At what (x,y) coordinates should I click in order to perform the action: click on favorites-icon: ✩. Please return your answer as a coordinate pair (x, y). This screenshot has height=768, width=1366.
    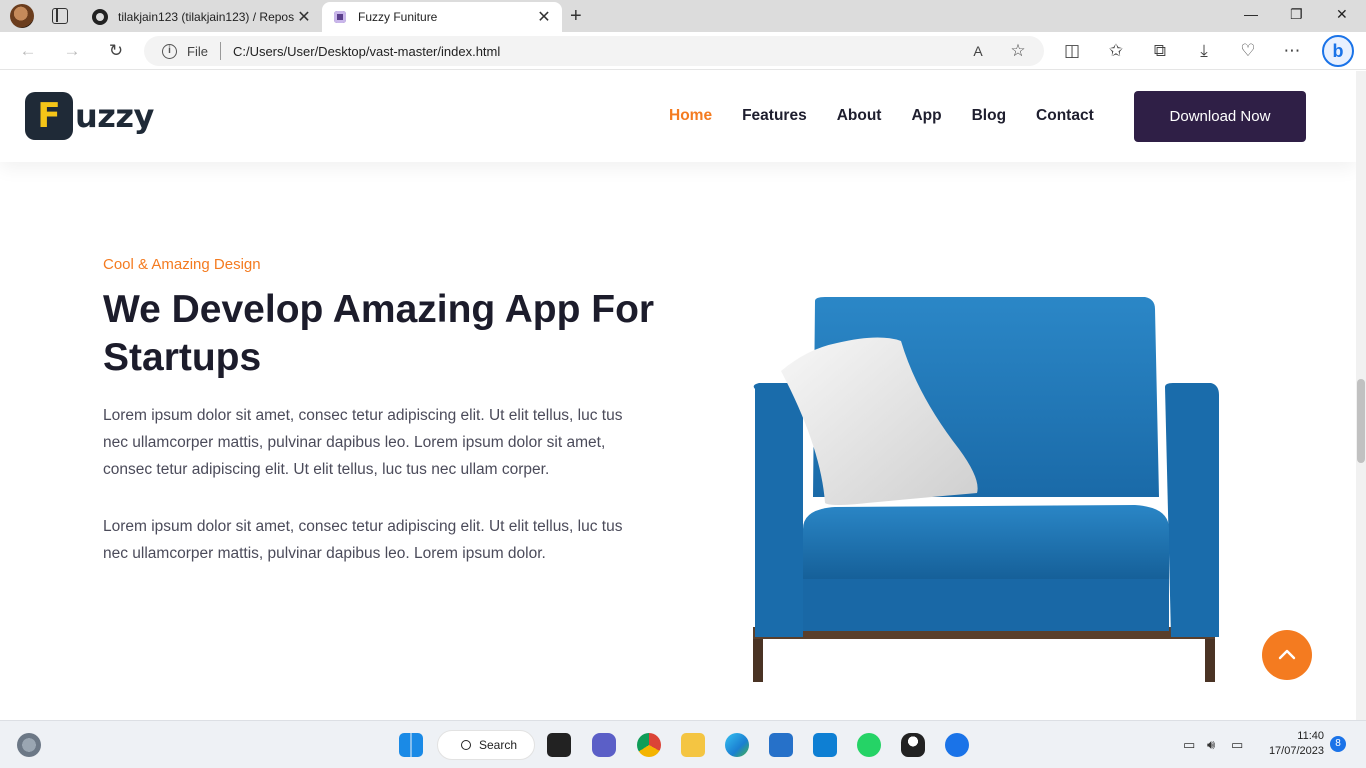
    Looking at the image, I should click on (1116, 51).